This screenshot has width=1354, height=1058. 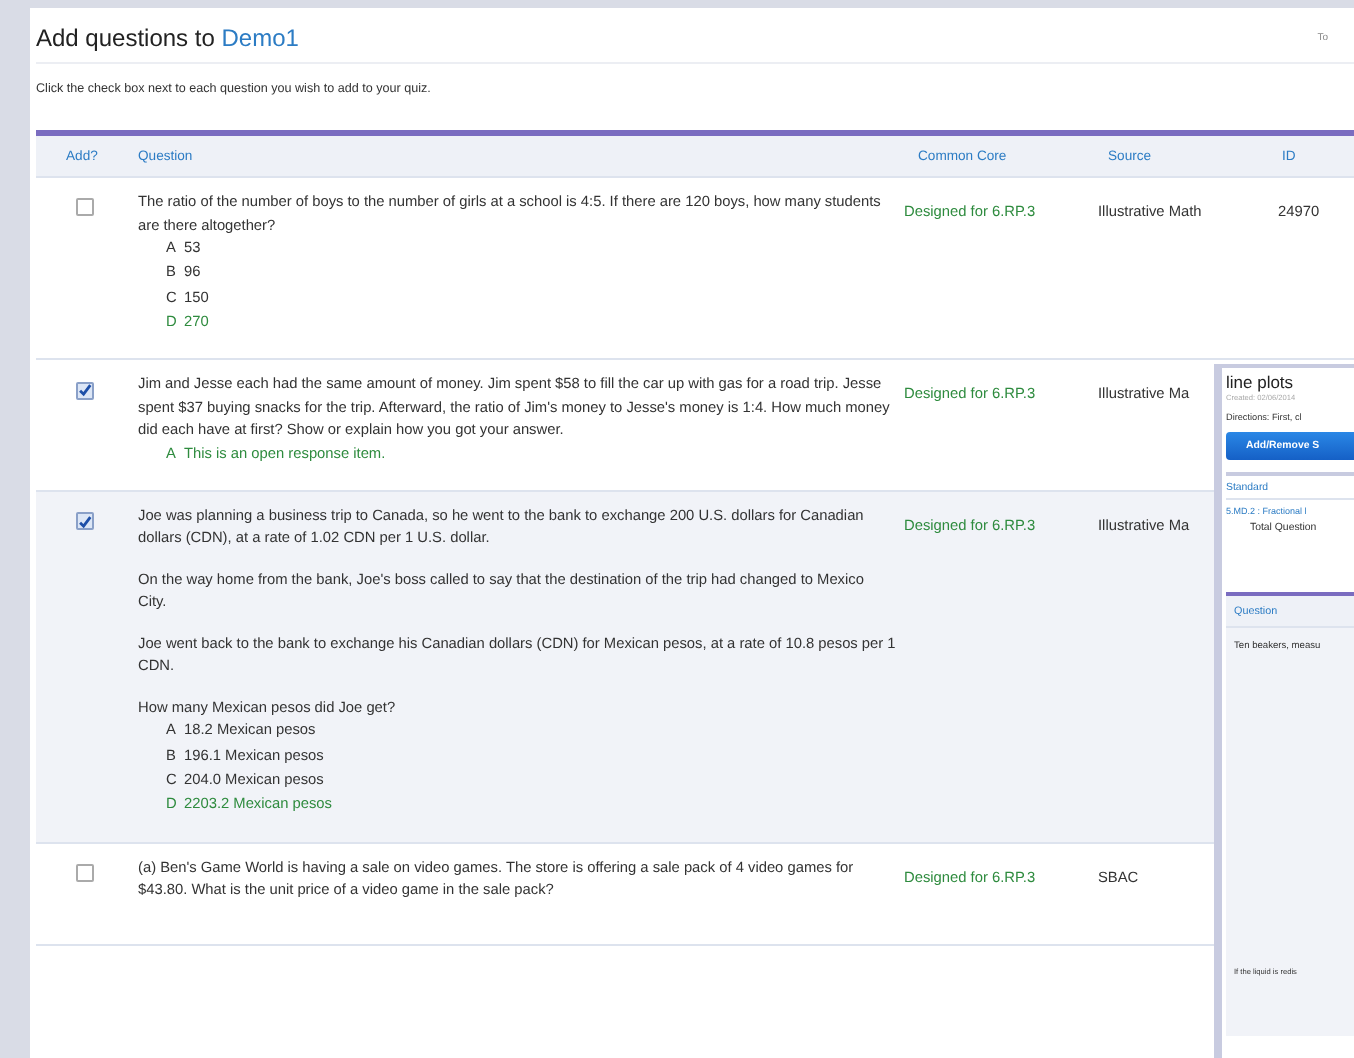 What do you see at coordinates (1261, 382) in the screenshot?
I see `panel-title: line plots` at bounding box center [1261, 382].